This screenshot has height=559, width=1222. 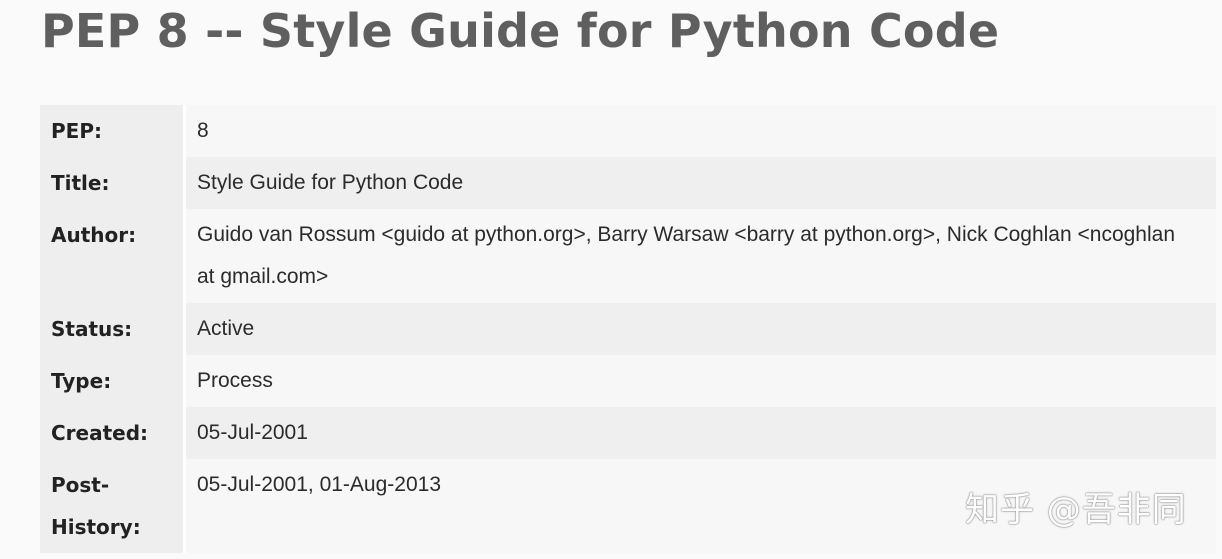 I want to click on field-value-created: 05-Jul-2001, so click(x=701, y=433).